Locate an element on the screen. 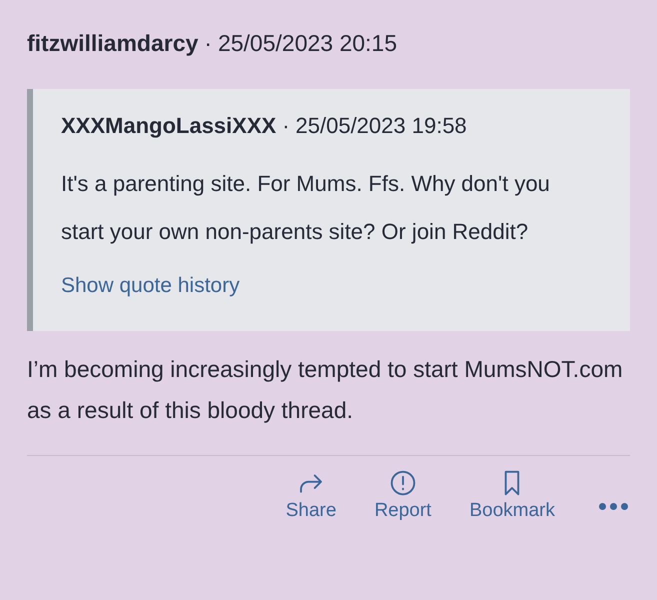  post-body: I’m becoming increasingly tempted to start MumsNOT.com as a result of this bloody thread. is located at coordinates (325, 390).